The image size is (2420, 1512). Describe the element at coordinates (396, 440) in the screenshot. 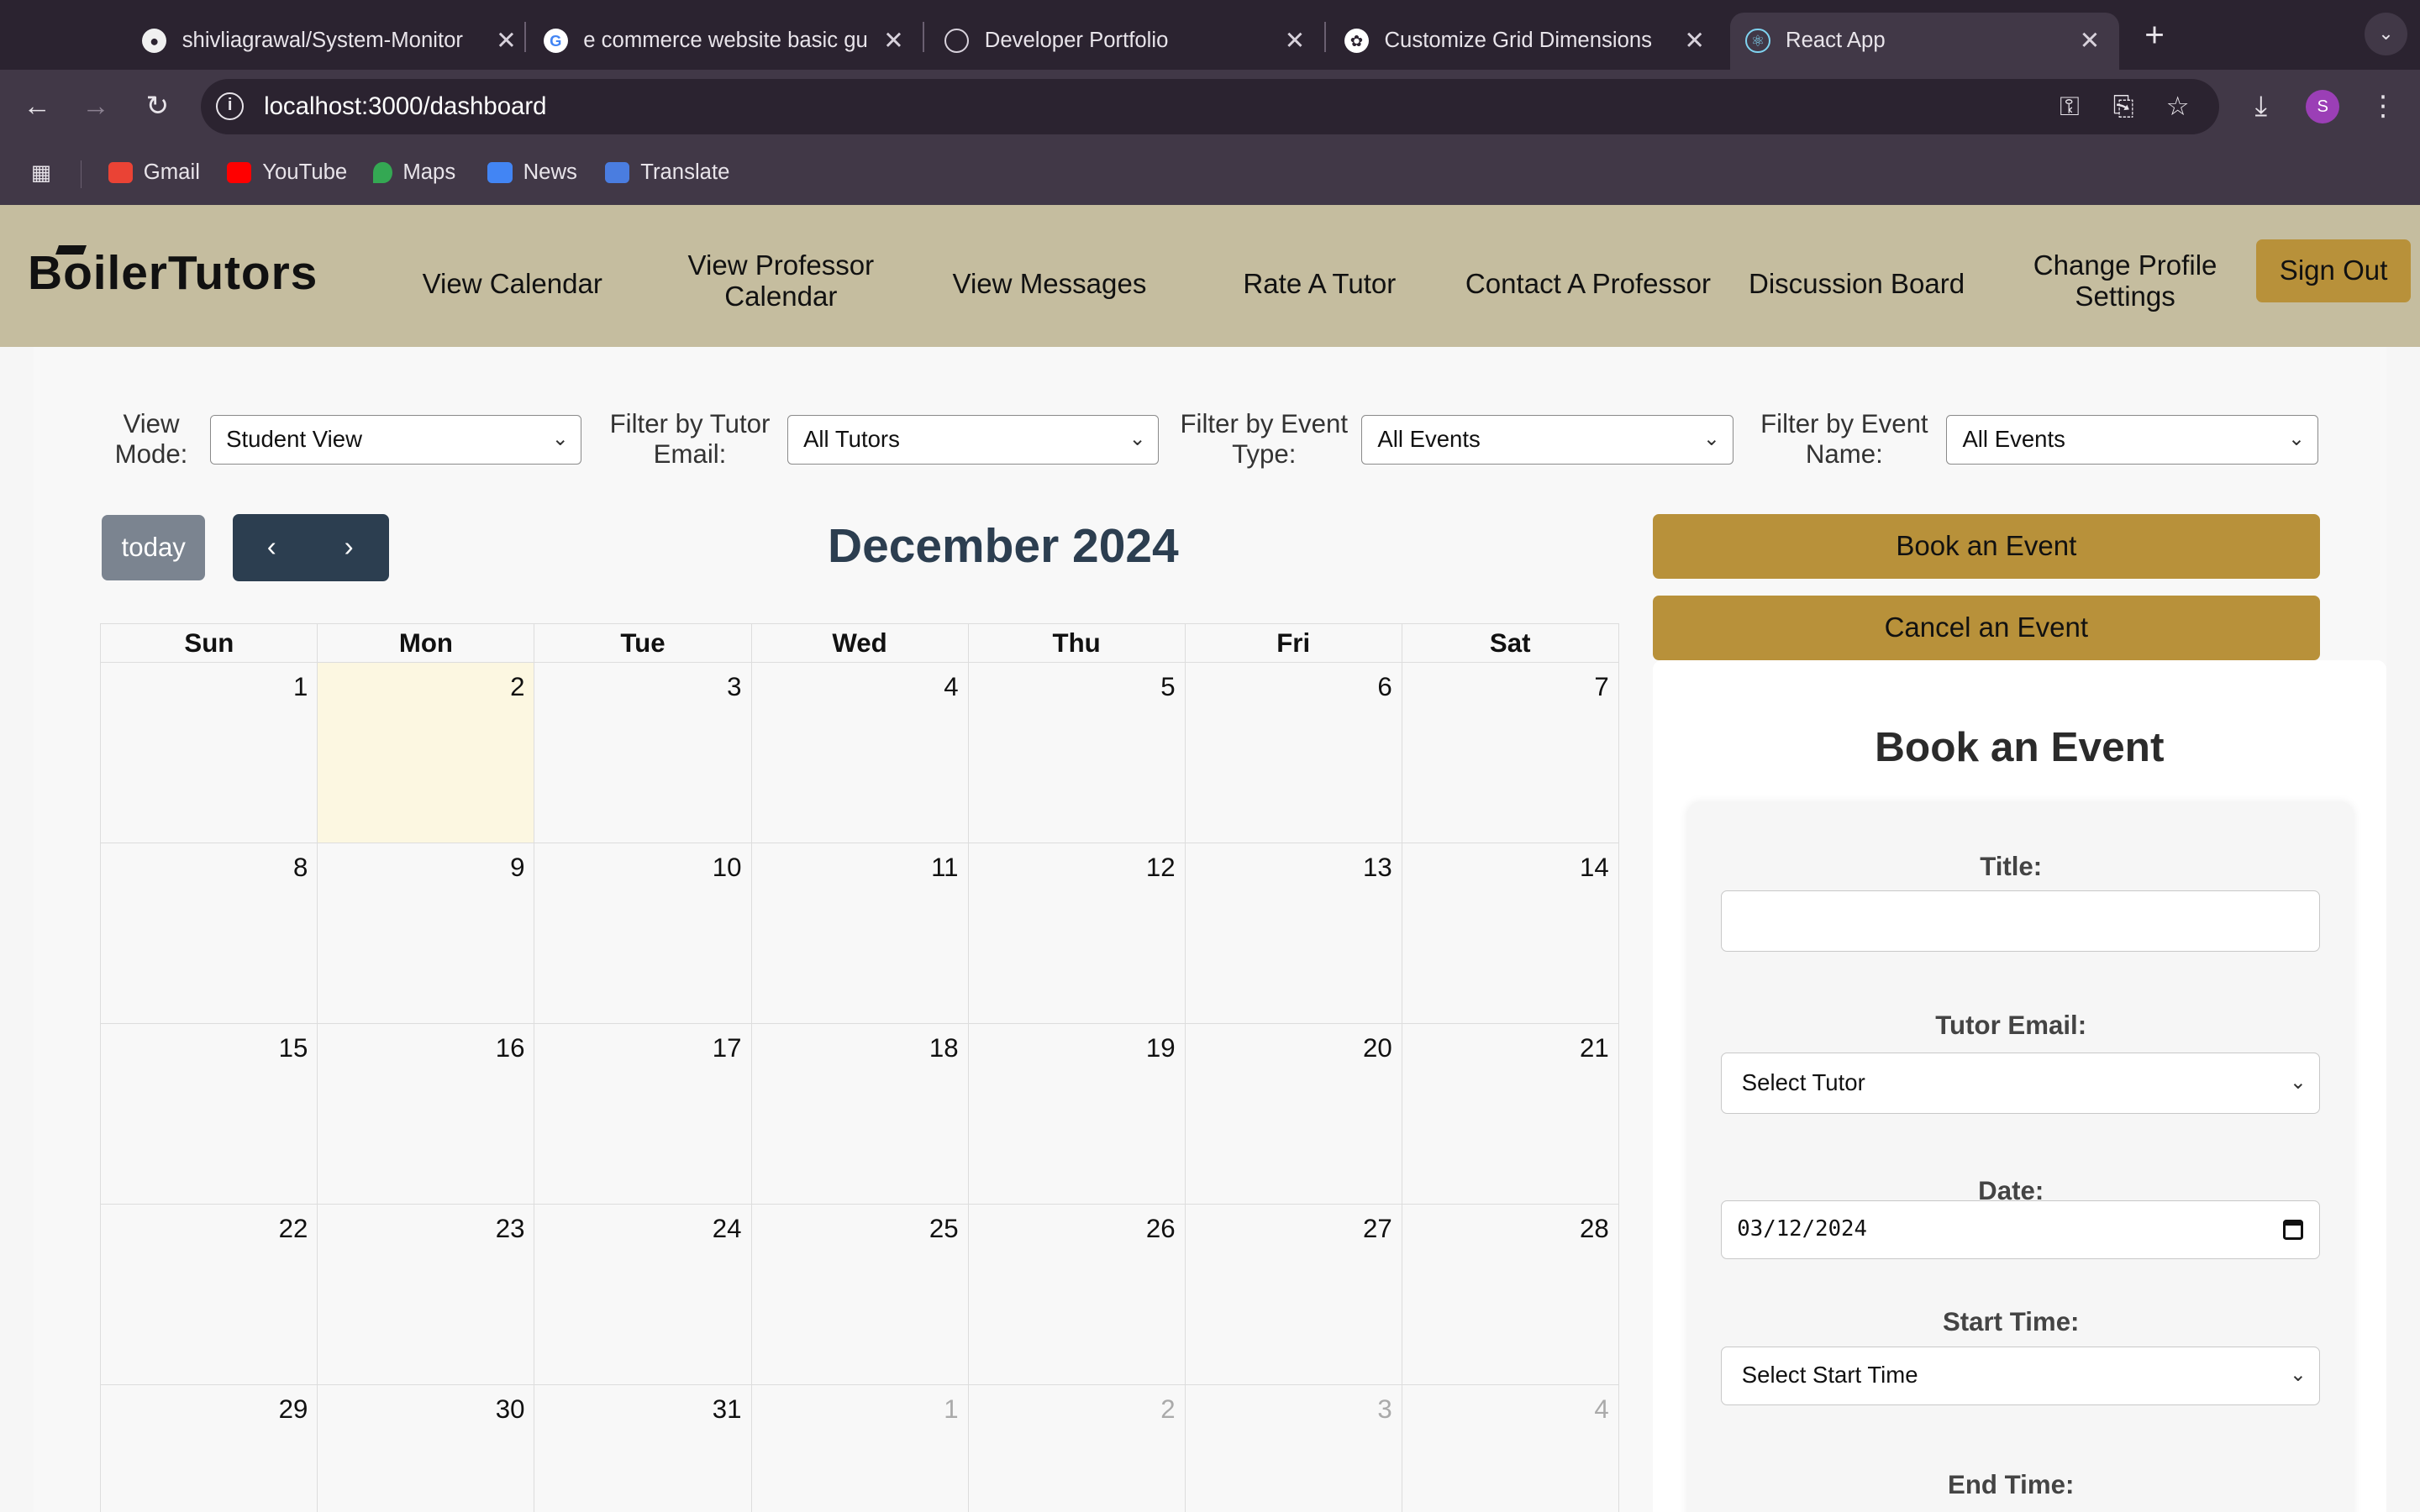

I see `view-mode-select: Student View ⌄` at that location.